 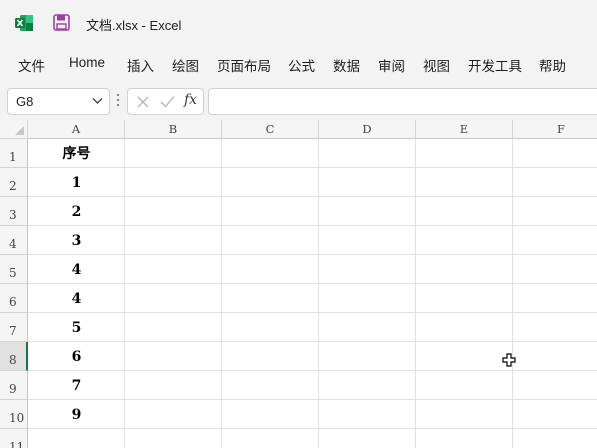 I want to click on menu-file: 文件, so click(x=31, y=65).